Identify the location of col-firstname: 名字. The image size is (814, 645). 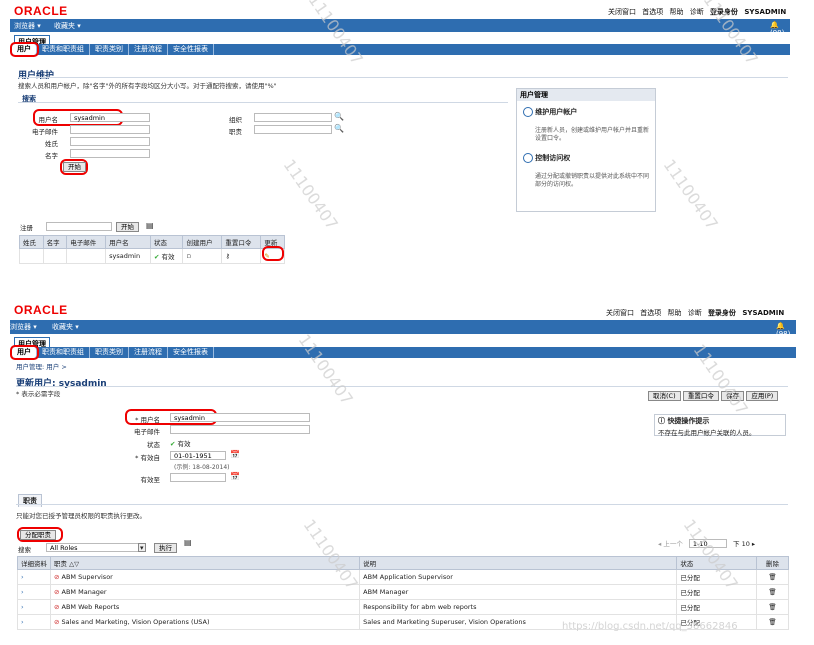
(55, 242).